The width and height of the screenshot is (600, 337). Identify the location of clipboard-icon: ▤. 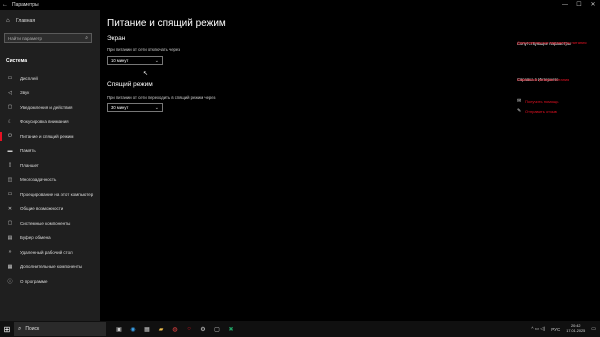
(10, 237).